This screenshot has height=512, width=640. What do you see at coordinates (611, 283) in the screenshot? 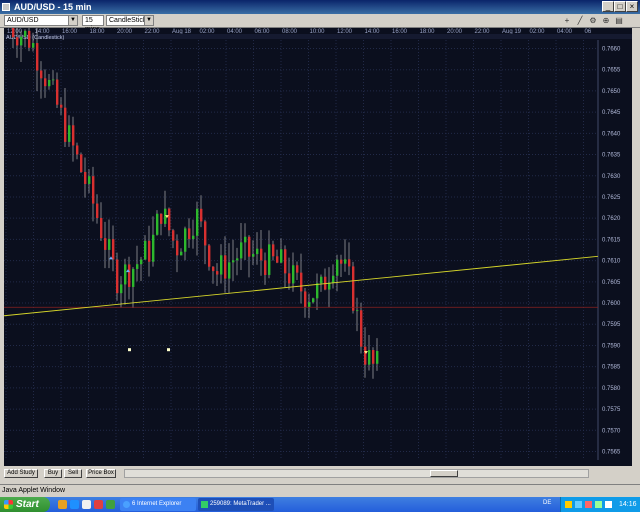
I see `price-axis-label: 0.7605` at bounding box center [611, 283].